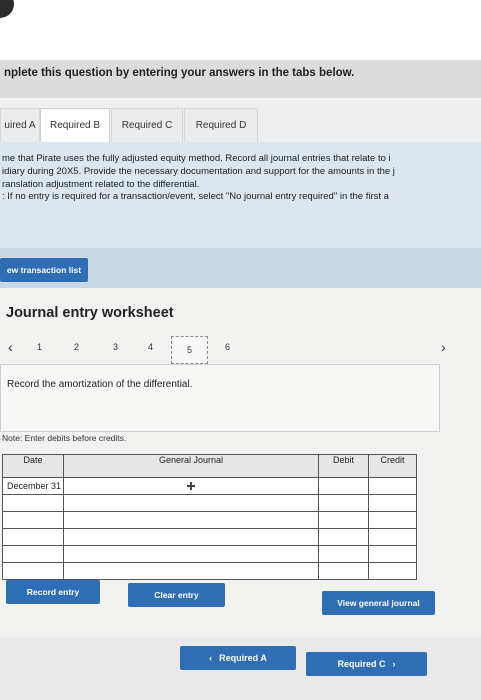 The image size is (481, 700). What do you see at coordinates (115, 347) in the screenshot?
I see `page-3: 3` at bounding box center [115, 347].